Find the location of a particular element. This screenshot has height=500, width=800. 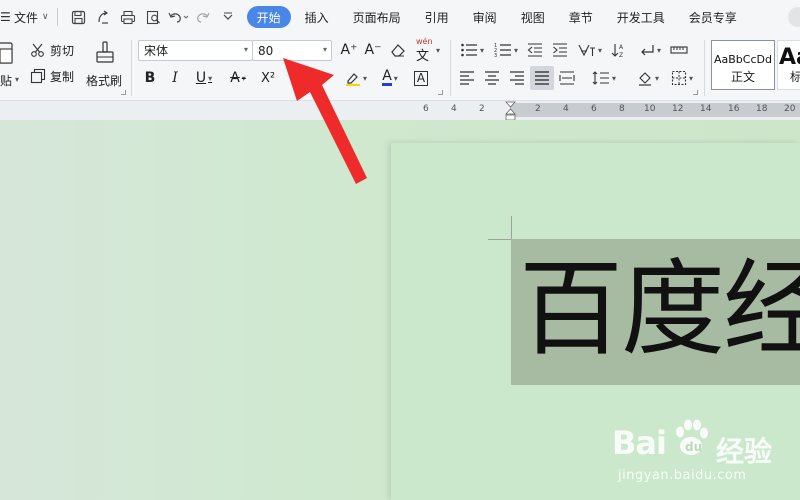

grow-font-label: A⁺ is located at coordinates (349, 50).